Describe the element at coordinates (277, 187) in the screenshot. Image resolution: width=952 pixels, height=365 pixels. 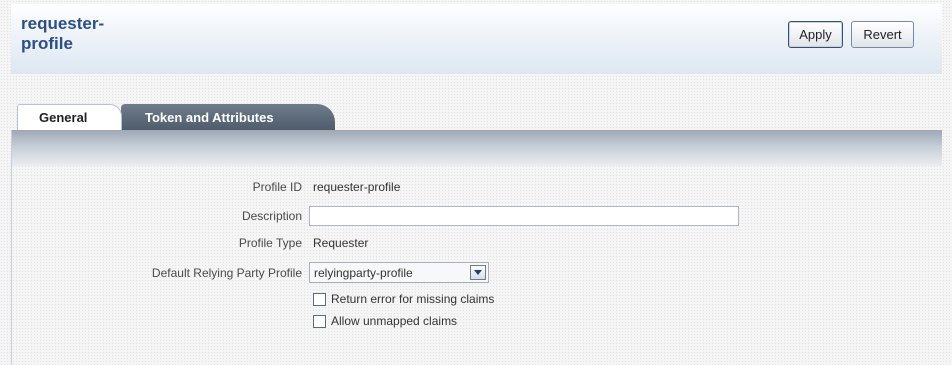
I see `profile-id-label: Profile ID` at that location.